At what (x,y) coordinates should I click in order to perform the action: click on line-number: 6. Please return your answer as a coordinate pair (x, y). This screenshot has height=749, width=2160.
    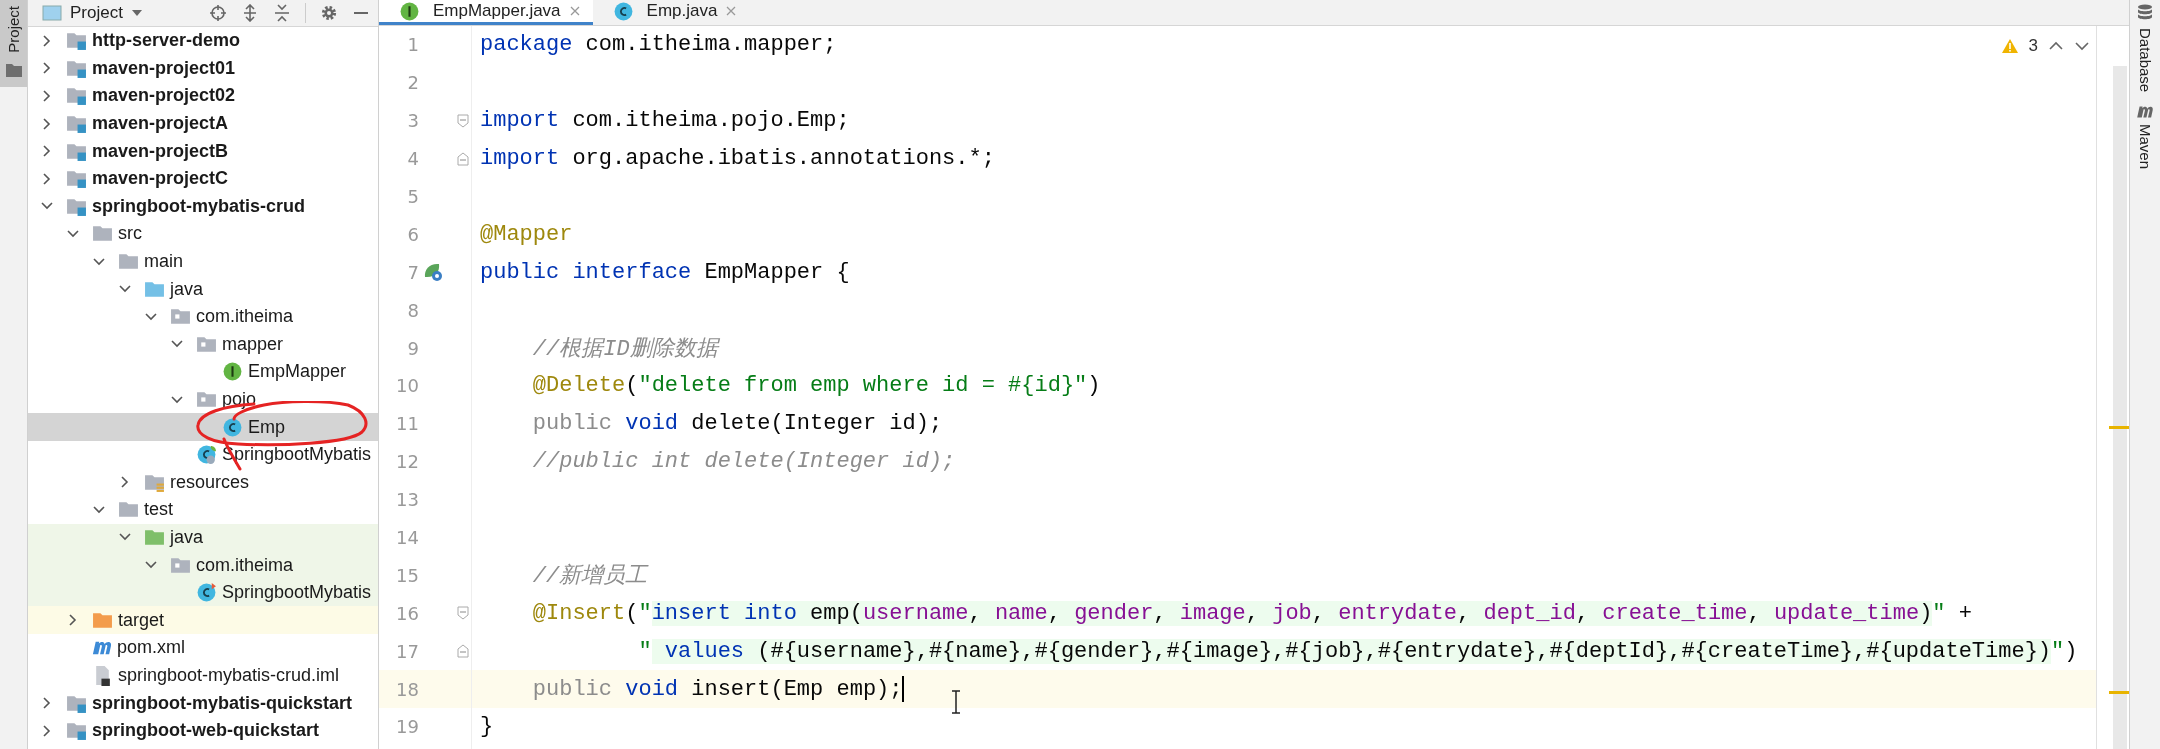
    Looking at the image, I should click on (412, 234).